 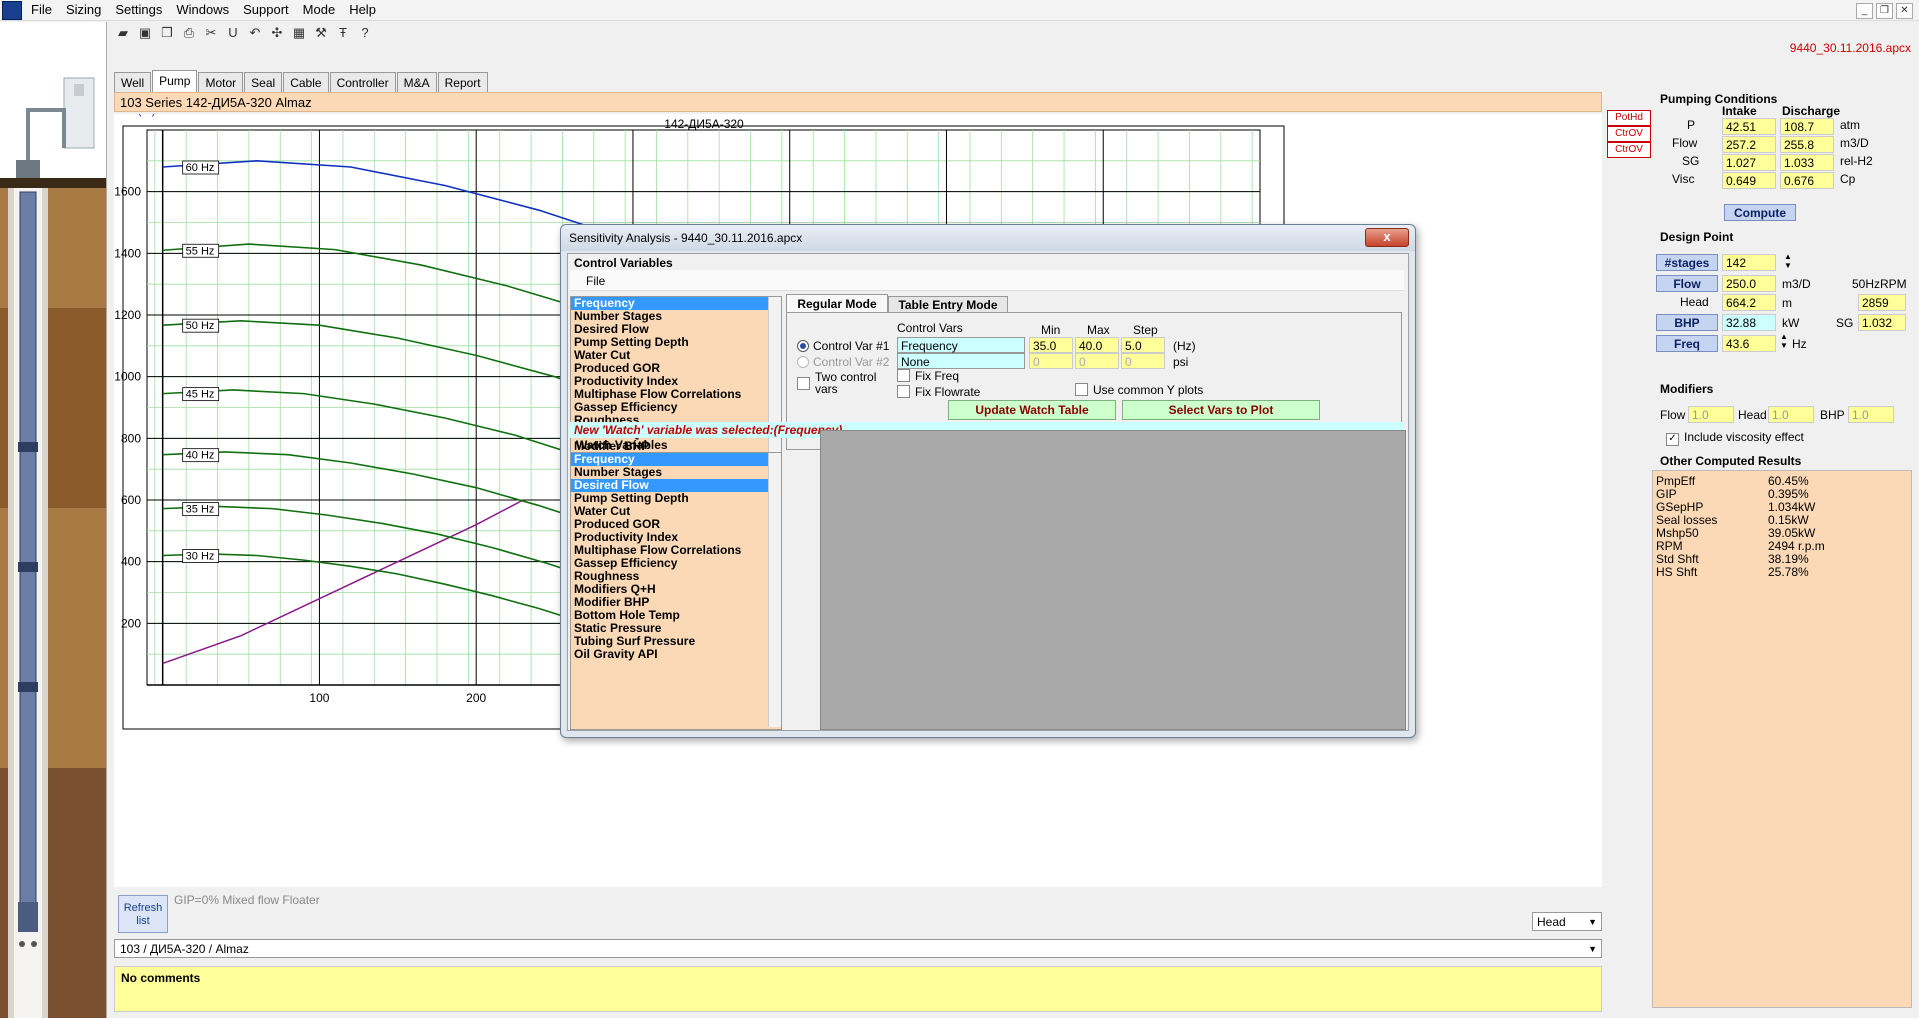 What do you see at coordinates (1749, 322) in the screenshot?
I see `bhp-input: 32.88` at bounding box center [1749, 322].